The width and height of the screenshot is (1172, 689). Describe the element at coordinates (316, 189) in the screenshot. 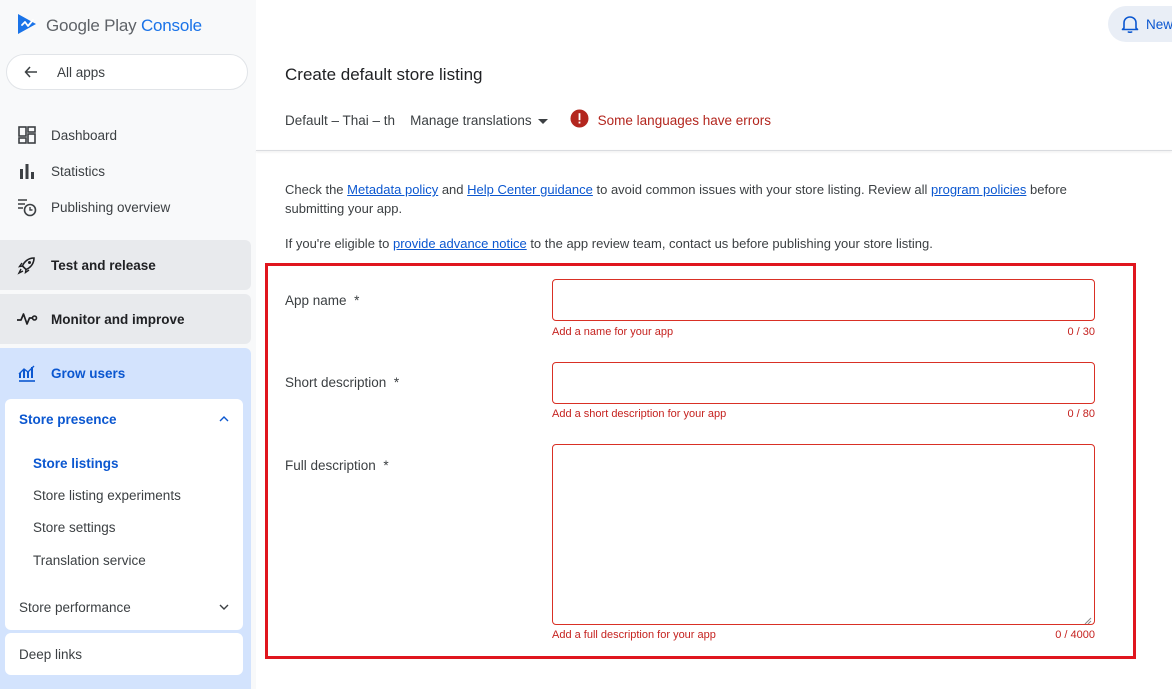

I see `text: Check the` at that location.